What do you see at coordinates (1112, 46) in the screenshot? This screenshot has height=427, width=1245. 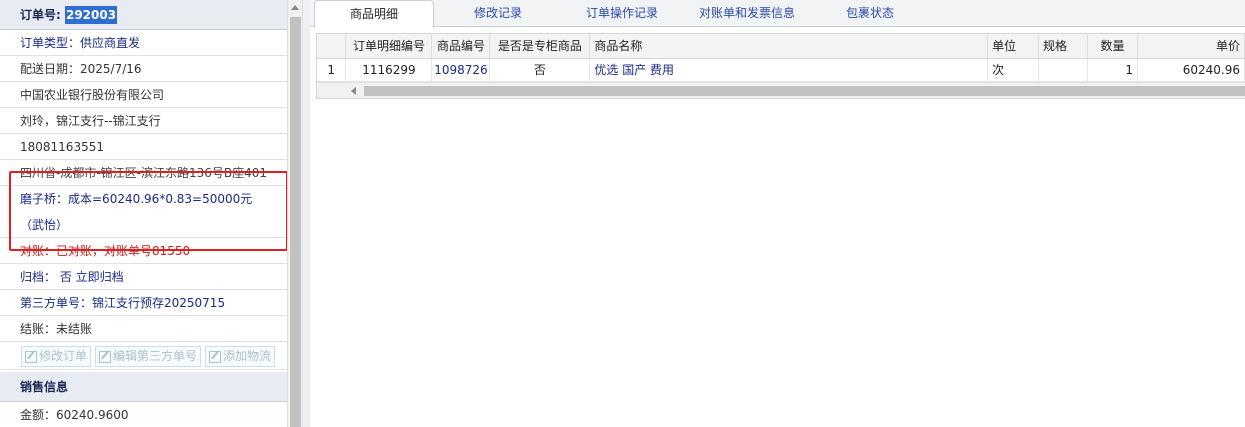 I see `column-header: 数量` at bounding box center [1112, 46].